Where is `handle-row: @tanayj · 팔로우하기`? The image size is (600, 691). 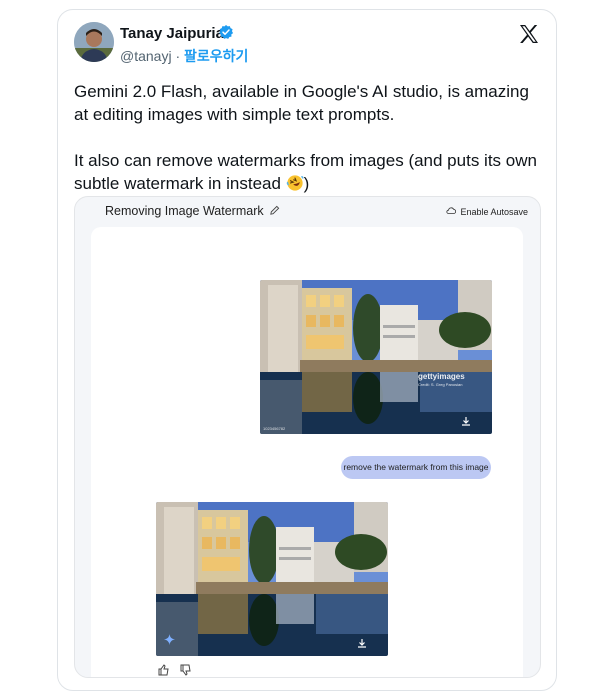 handle-row: @tanayj · 팔로우하기 is located at coordinates (184, 56).